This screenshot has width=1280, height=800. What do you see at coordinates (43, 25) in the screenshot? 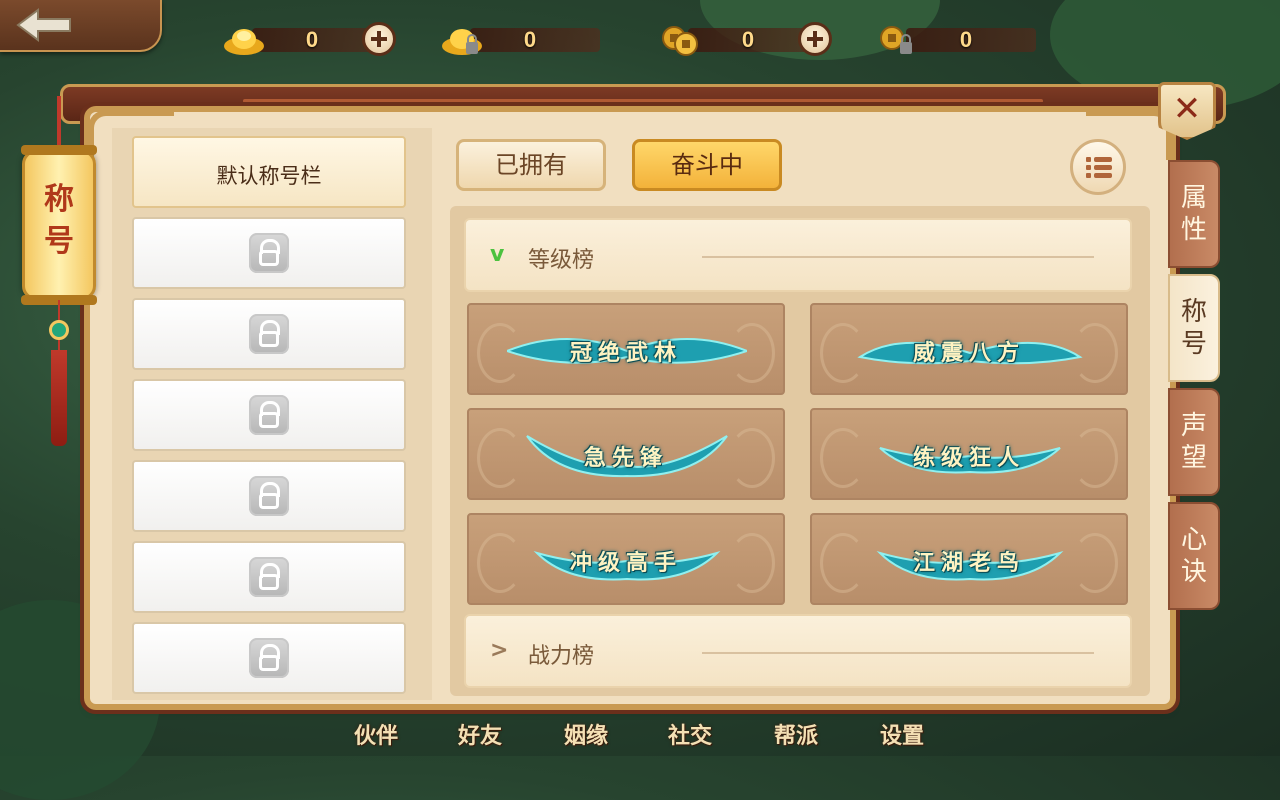
I see `back-arrow-icon` at bounding box center [43, 25].